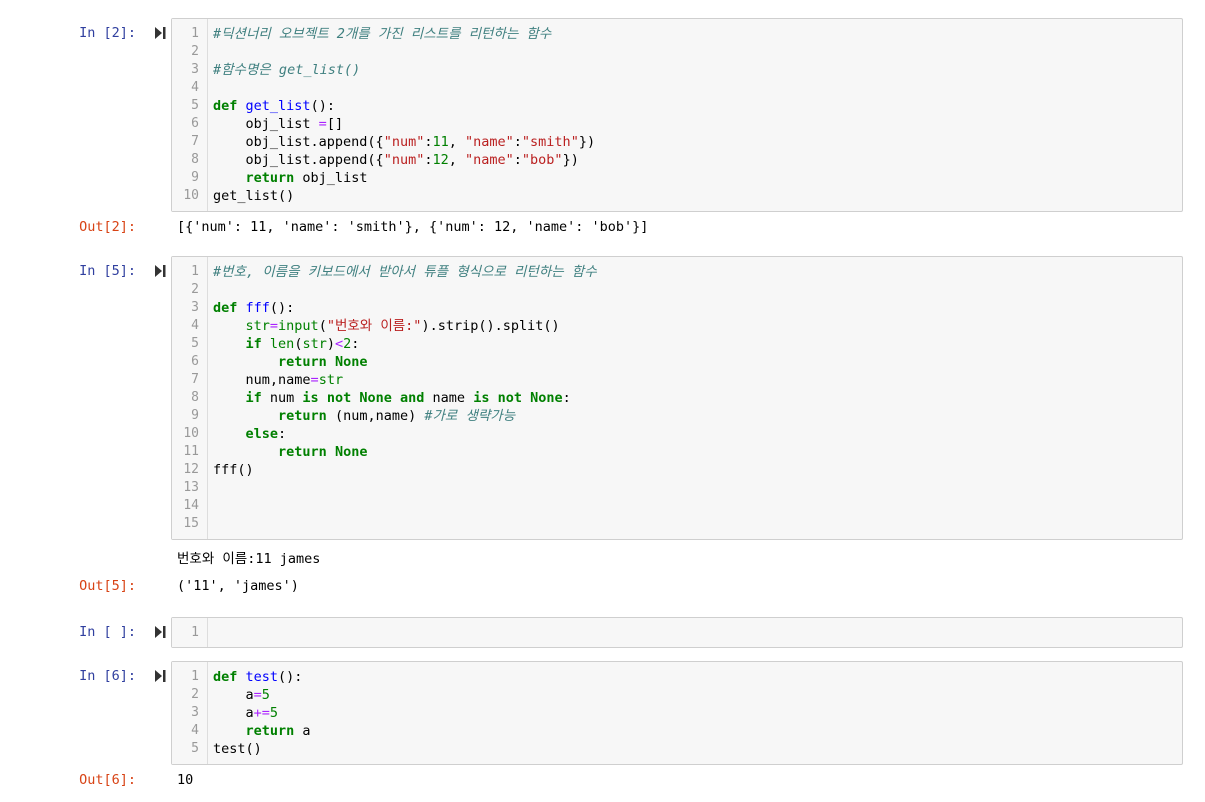  I want to click on code-token: def, so click(225, 106).